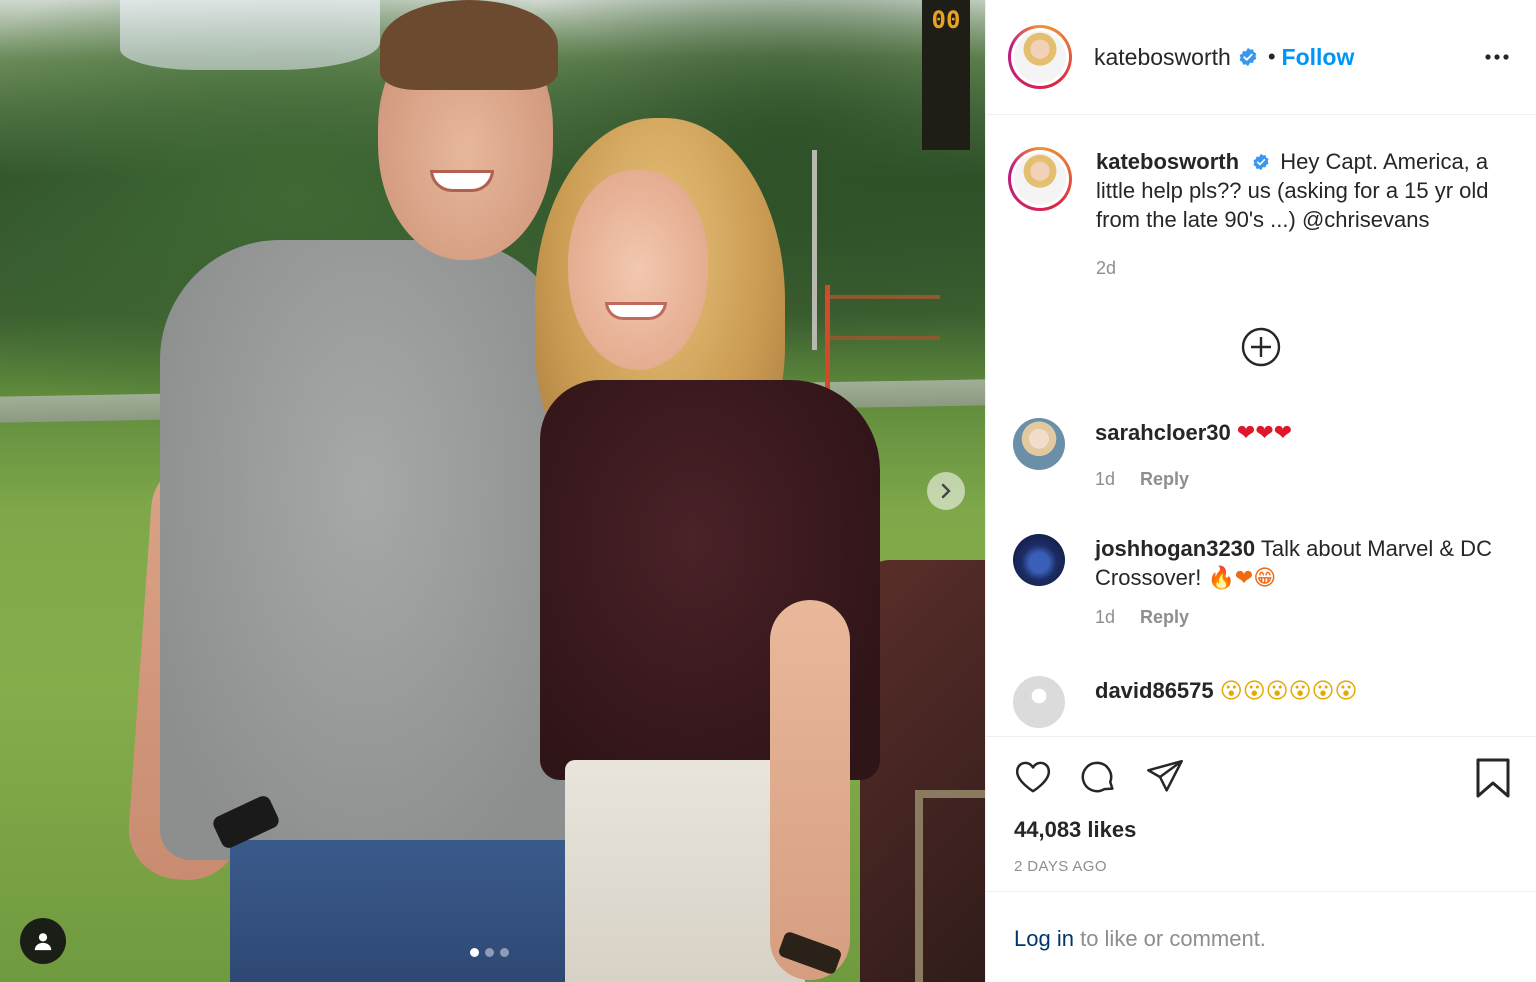 The width and height of the screenshot is (1536, 982). What do you see at coordinates (1493, 780) in the screenshot?
I see `bookmark-icon` at bounding box center [1493, 780].